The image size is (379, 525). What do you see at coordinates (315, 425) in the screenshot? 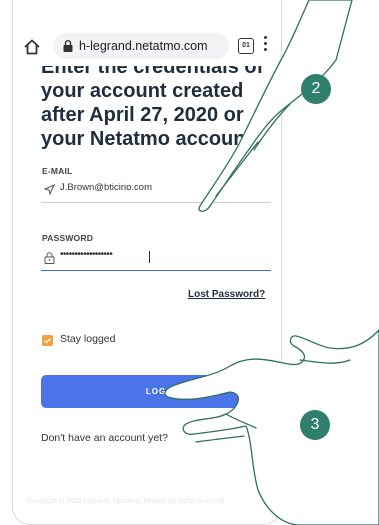
I see `step-3-badge: 3` at bounding box center [315, 425].